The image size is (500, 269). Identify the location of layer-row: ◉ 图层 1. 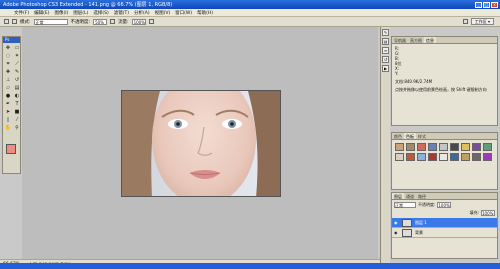
(444, 223).